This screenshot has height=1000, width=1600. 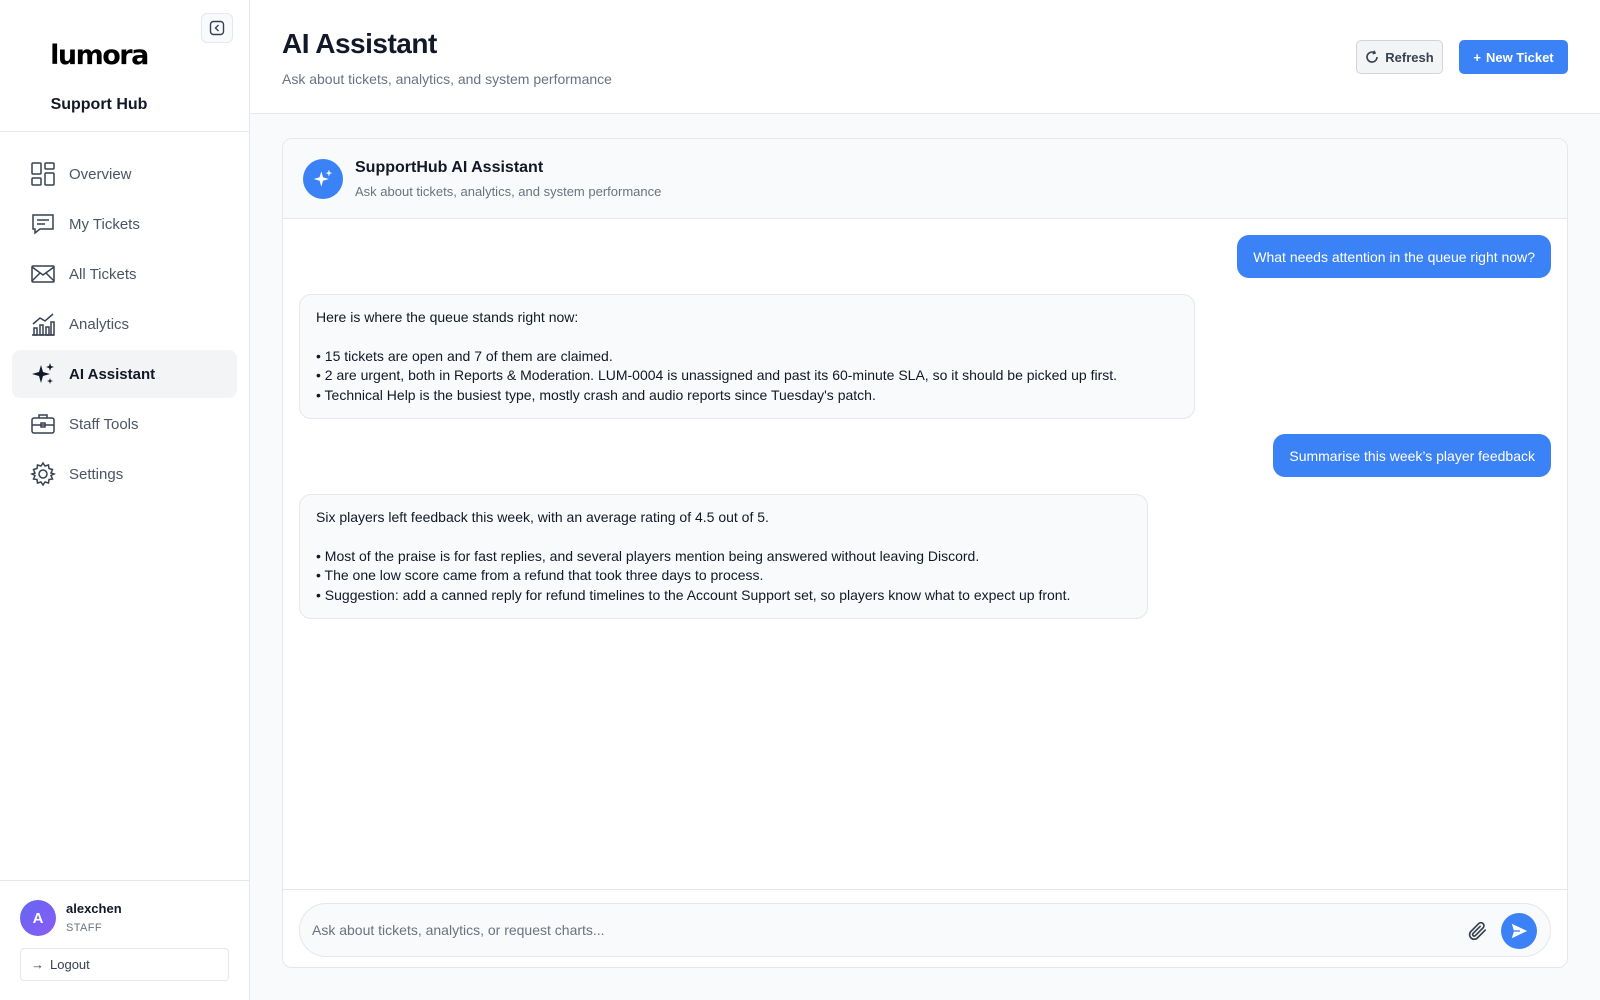 I want to click on sidebar-item-ai-assistant: AI Assistant, so click(x=124, y=374).